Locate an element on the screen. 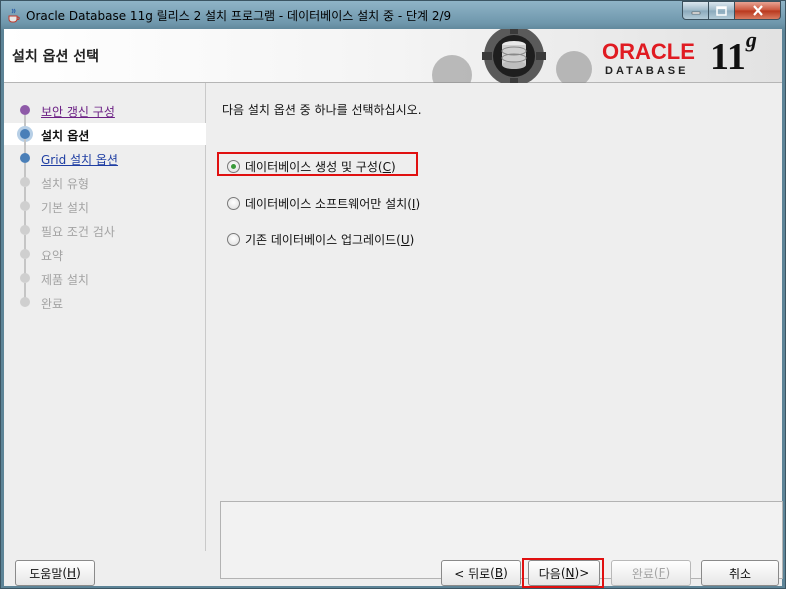  install-option-mnemonic: U is located at coordinates (405, 239).